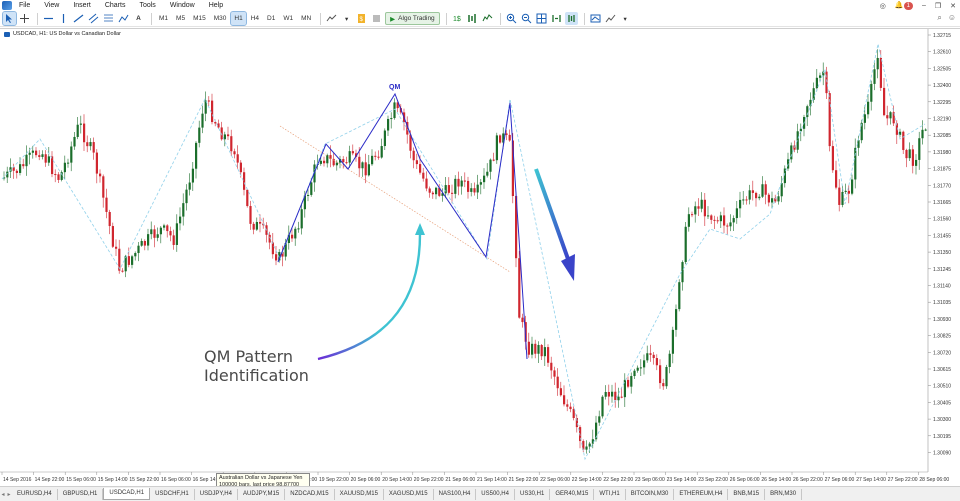 Image resolution: width=960 pixels, height=501 pixels. What do you see at coordinates (220, 18) in the screenshot?
I see `timeframe-m30: M30` at bounding box center [220, 18].